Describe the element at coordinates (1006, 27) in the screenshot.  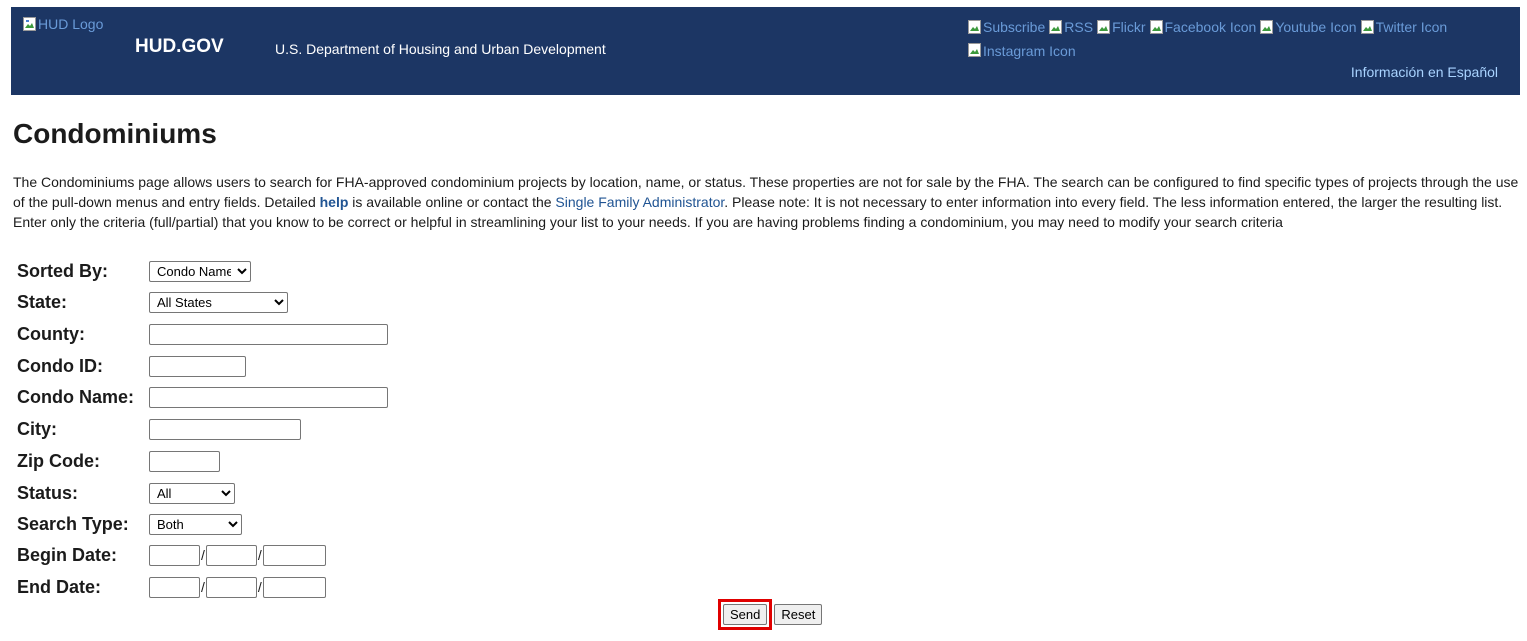
I see `subscribe-link: Subscribe` at that location.